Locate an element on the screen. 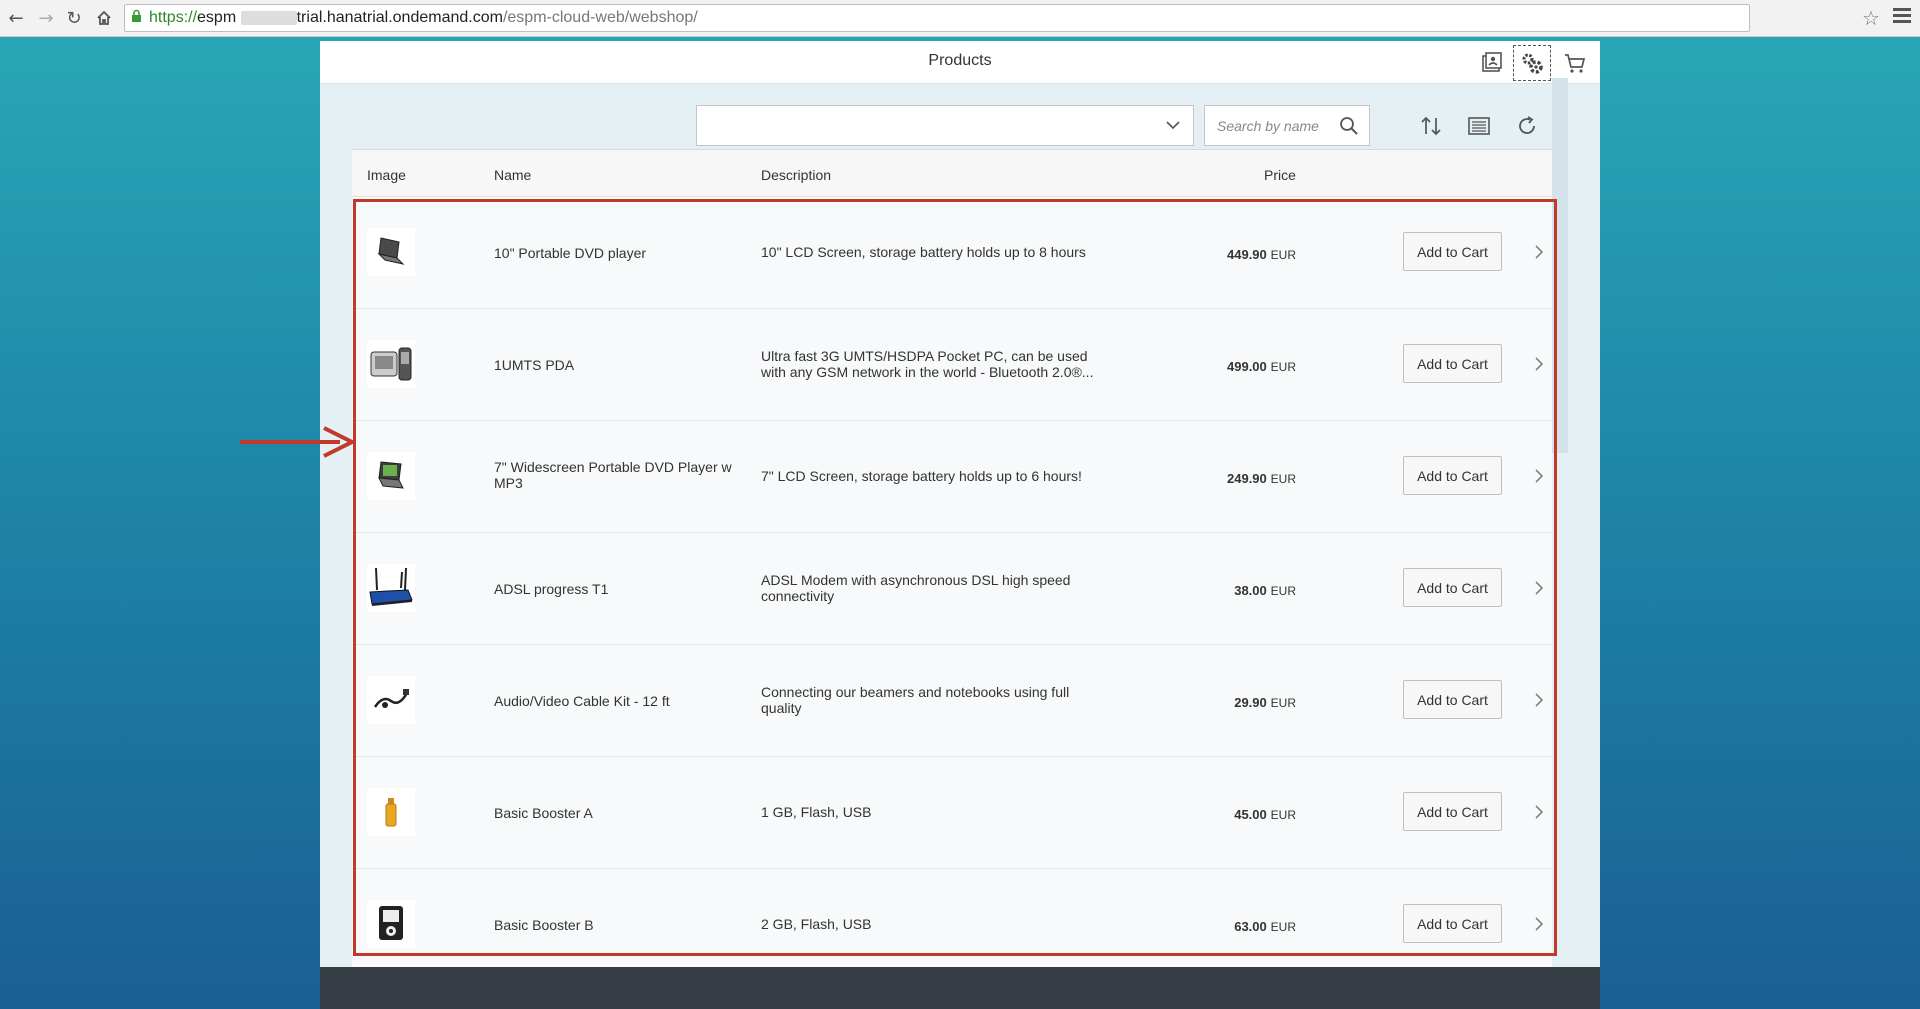 This screenshot has height=1009, width=1920. sort-icon is located at coordinates (1431, 126).